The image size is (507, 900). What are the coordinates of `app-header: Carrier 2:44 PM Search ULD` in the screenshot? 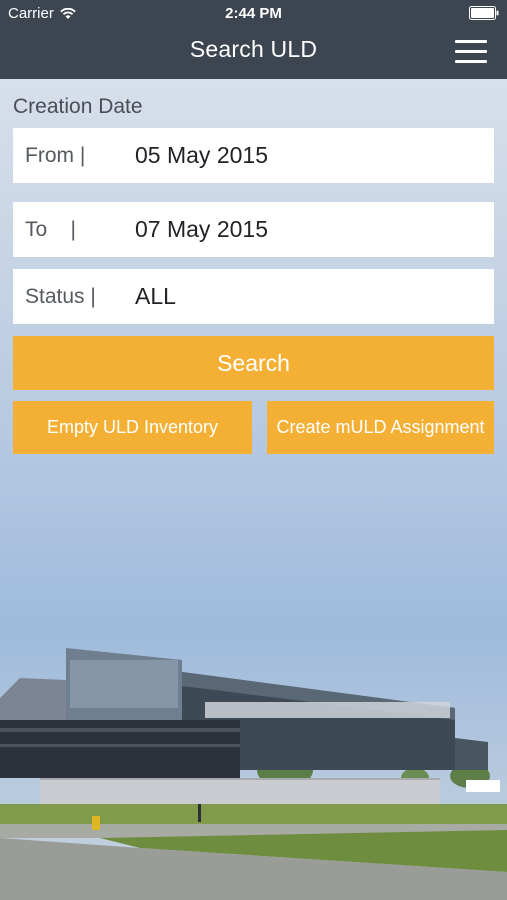 It's located at (253, 39).